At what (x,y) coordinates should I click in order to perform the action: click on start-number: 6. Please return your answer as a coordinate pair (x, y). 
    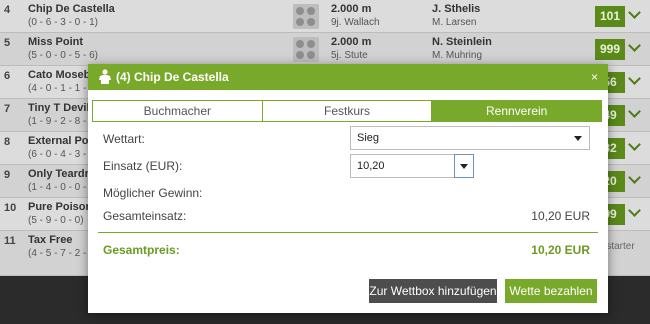
    Looking at the image, I should click on (7, 76).